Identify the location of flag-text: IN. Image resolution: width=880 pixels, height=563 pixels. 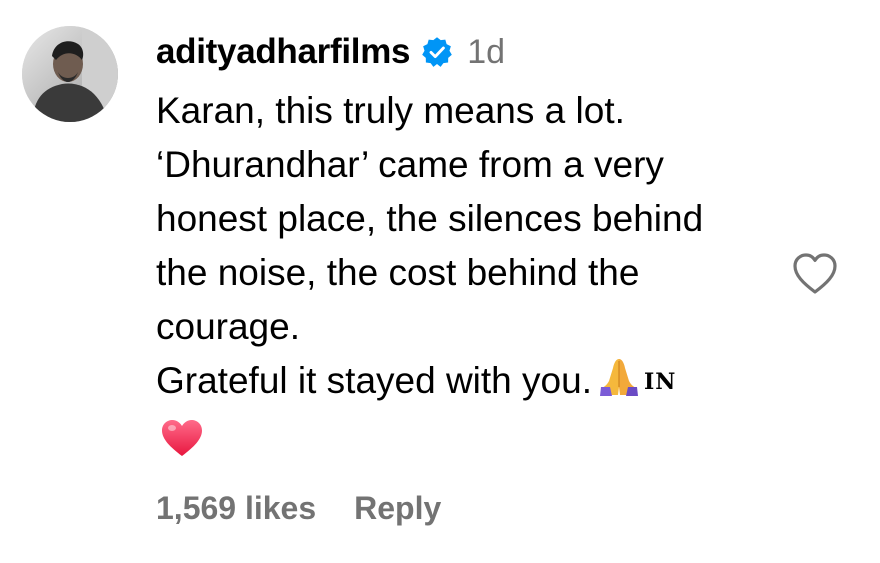
(660, 382).